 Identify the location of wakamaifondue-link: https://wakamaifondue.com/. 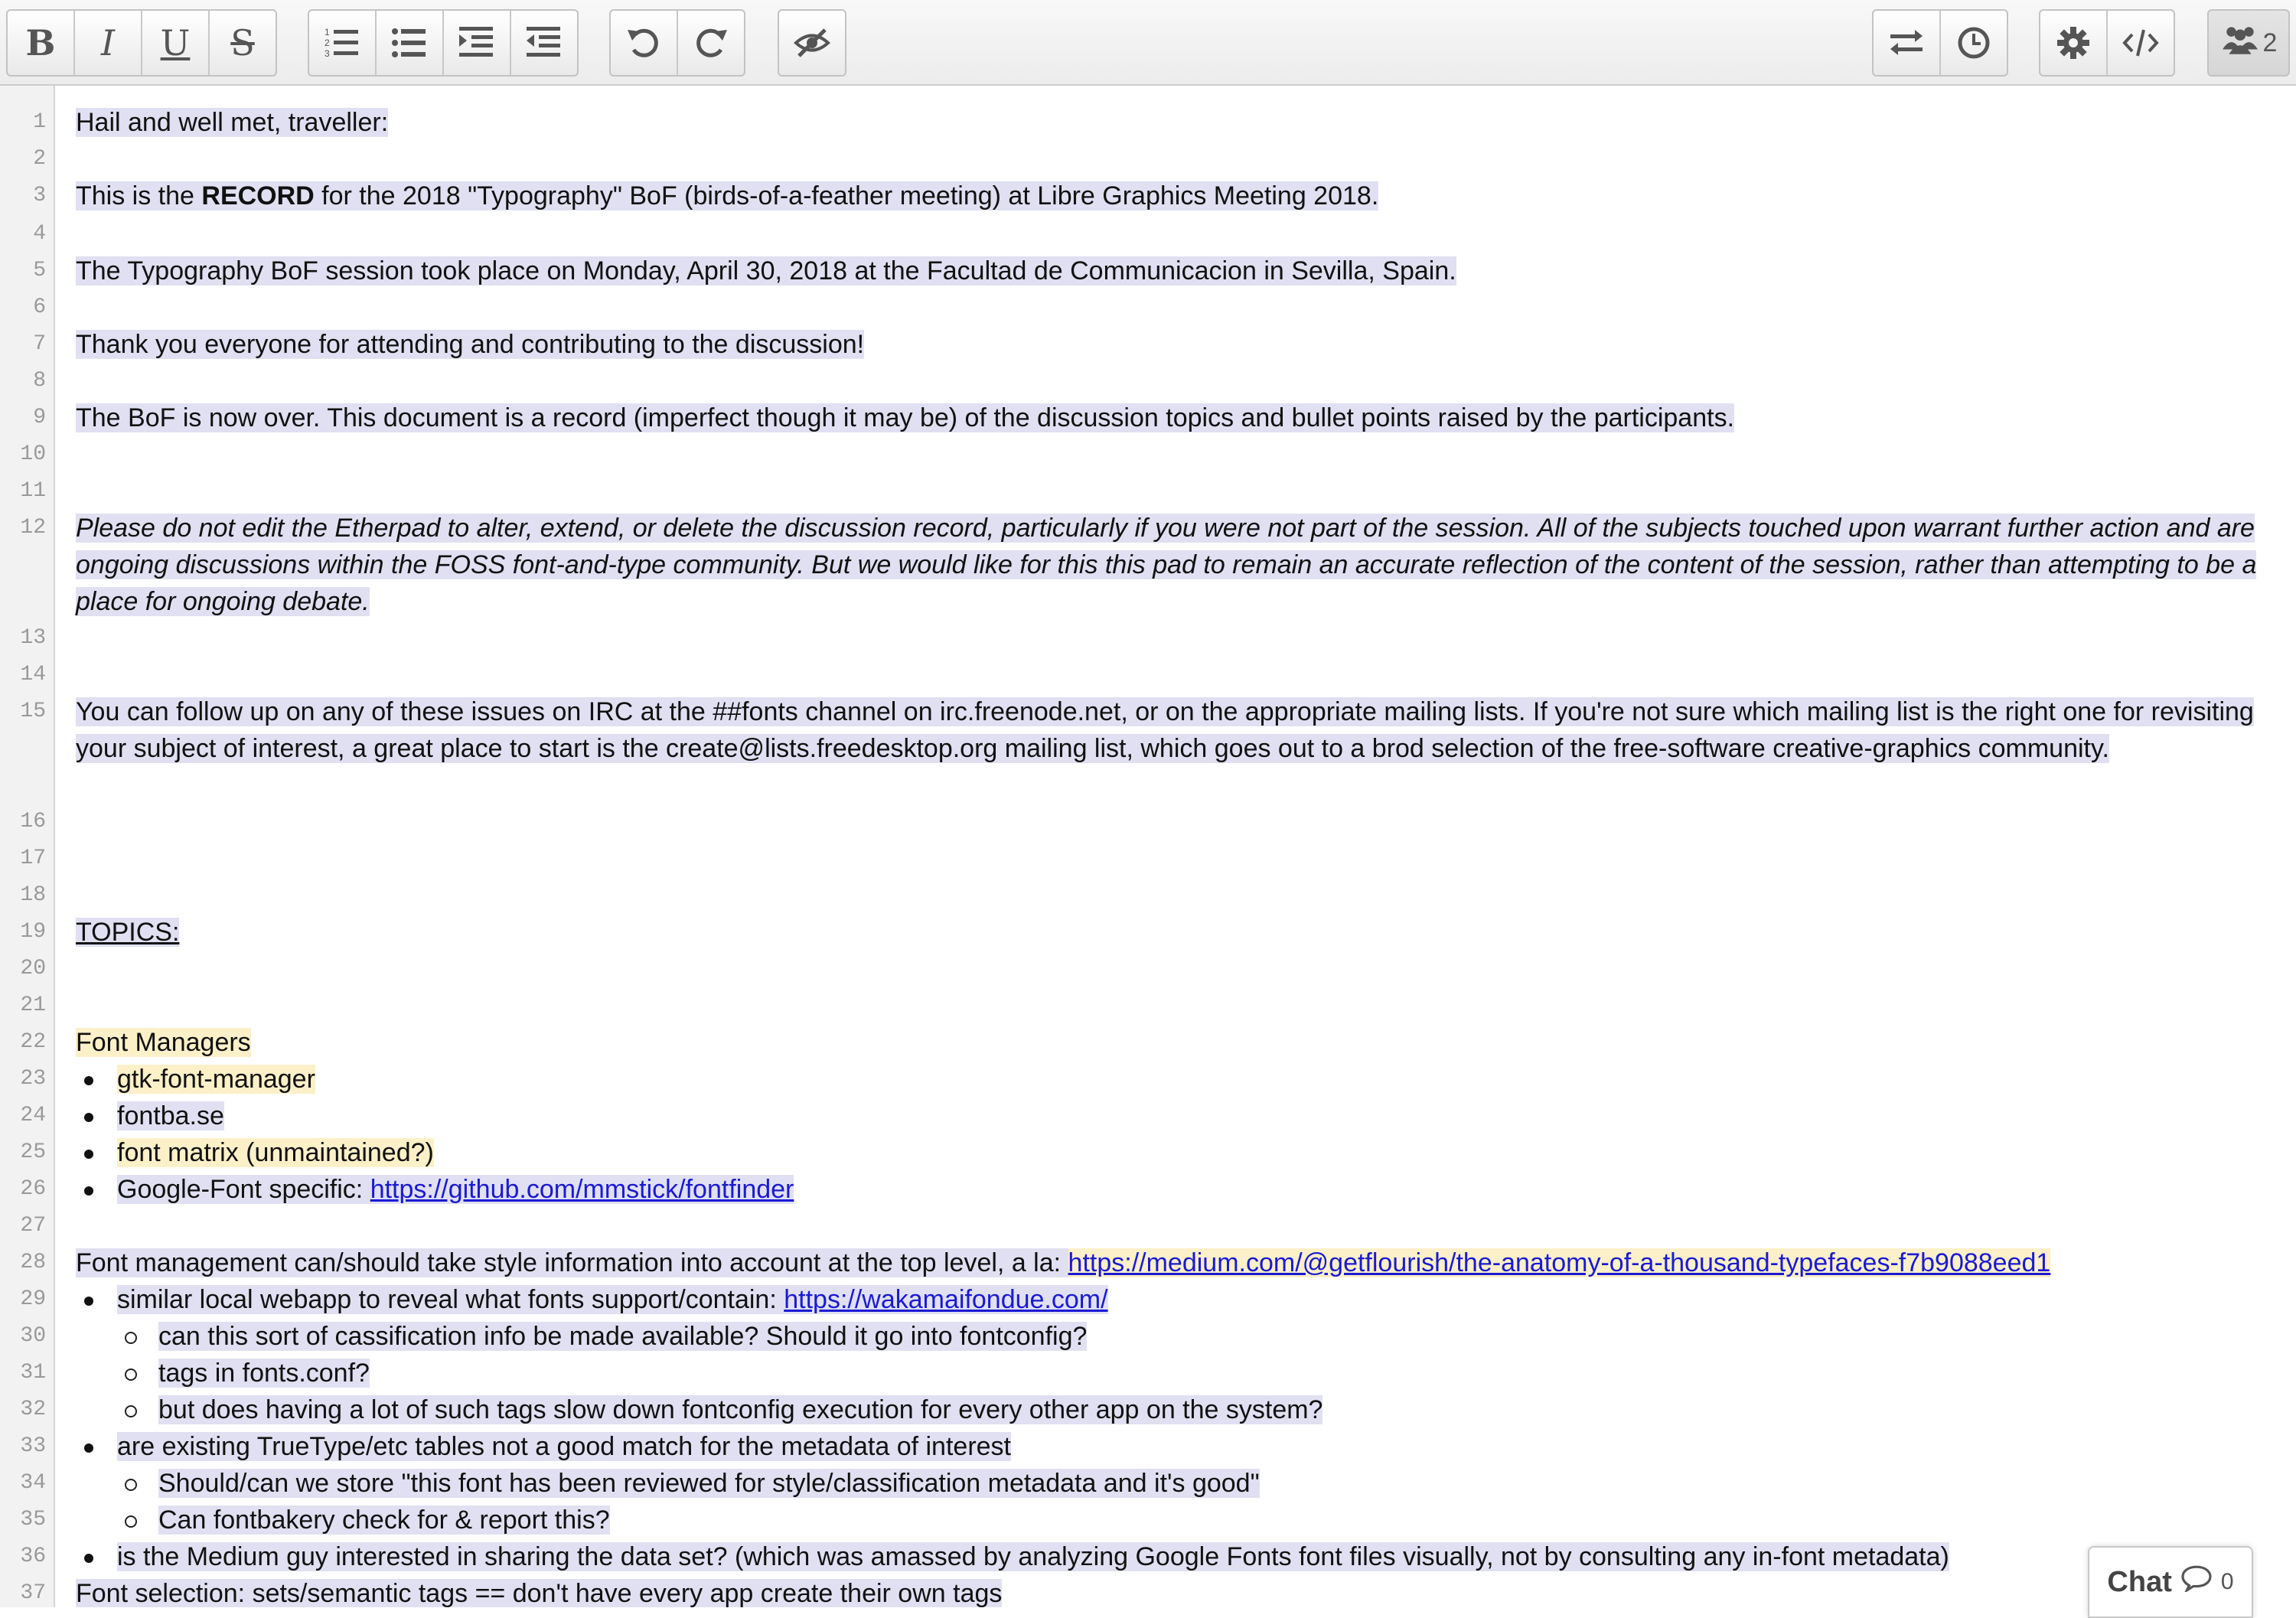
(945, 1299).